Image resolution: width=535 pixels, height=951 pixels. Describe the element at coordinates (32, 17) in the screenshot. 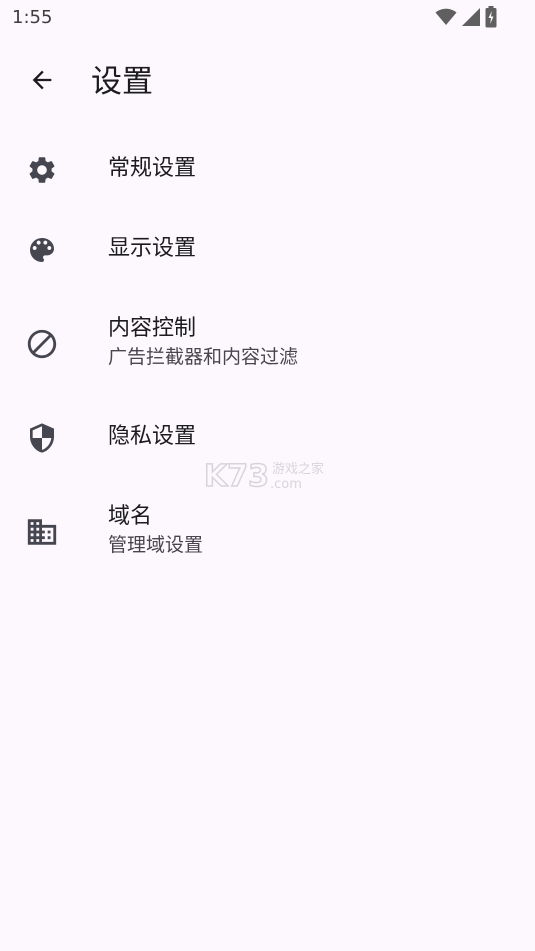

I see `status-time: 1:55` at that location.